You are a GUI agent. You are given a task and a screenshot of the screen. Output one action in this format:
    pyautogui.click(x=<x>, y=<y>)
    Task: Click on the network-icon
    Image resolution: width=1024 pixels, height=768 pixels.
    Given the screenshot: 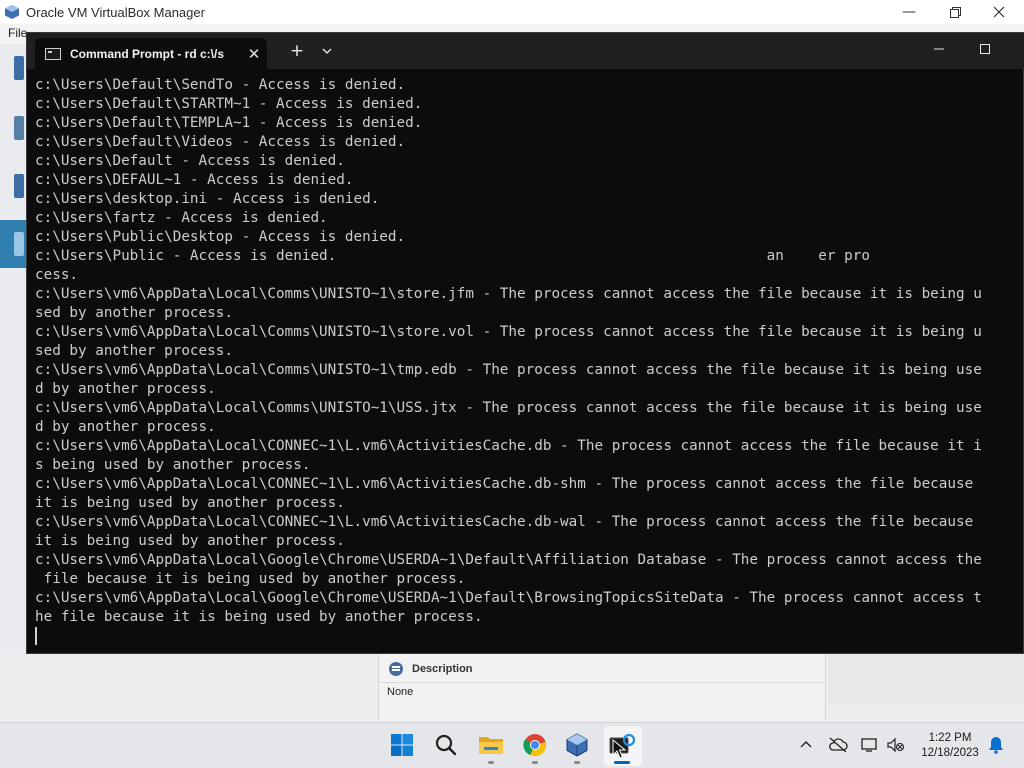 What is the action you would take?
    pyautogui.click(x=870, y=745)
    